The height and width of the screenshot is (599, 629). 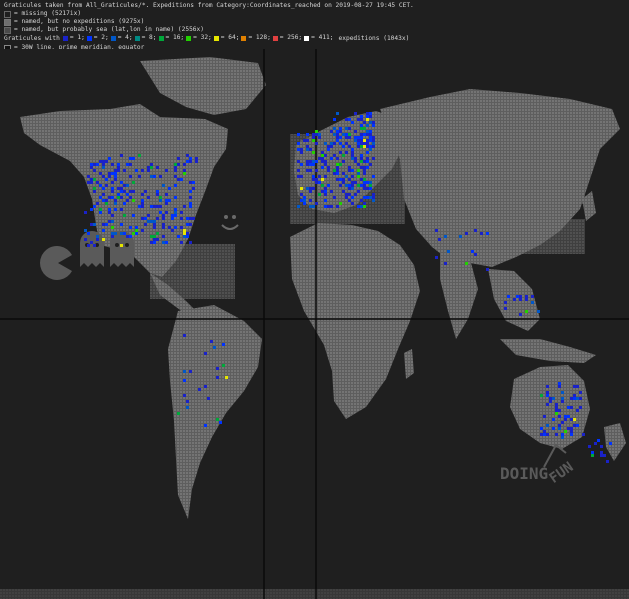 I want to click on legend-bucket: = 2;, so click(x=97, y=38).